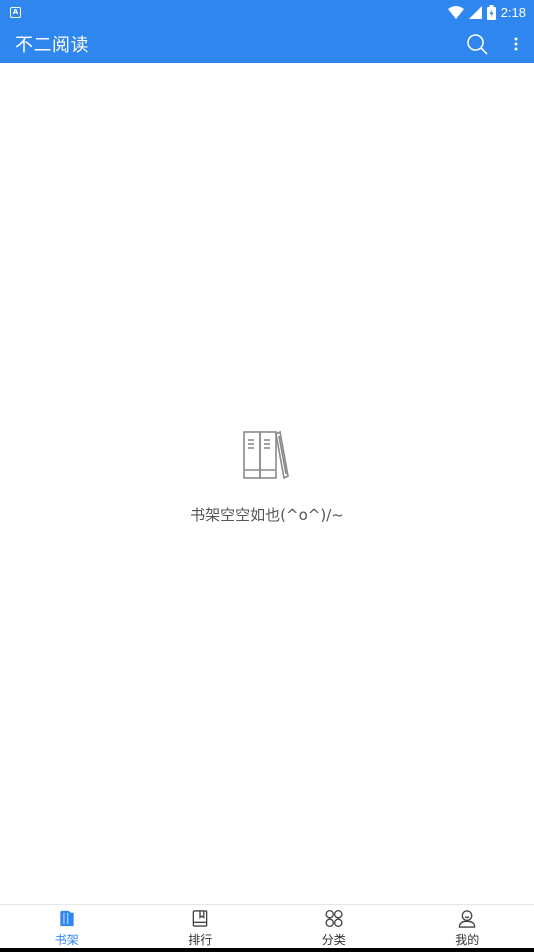 The image size is (534, 952). Describe the element at coordinates (334, 918) in the screenshot. I see `category-icon` at that location.